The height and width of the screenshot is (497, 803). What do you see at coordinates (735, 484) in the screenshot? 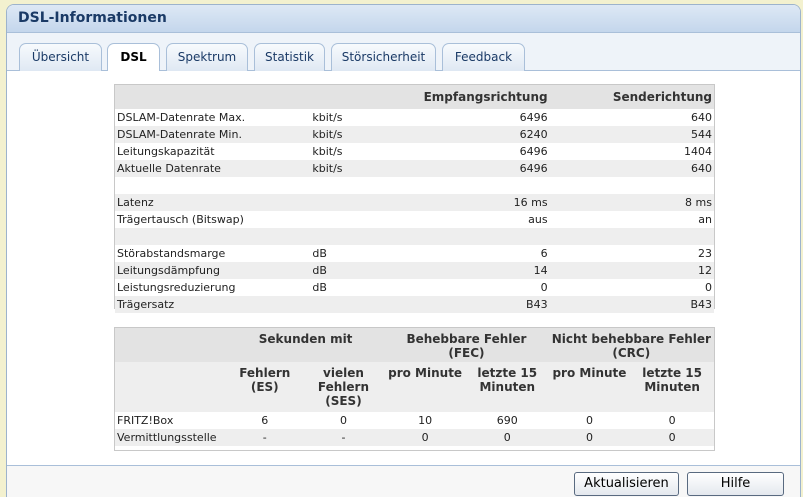
I see `help-button: Hilfe` at bounding box center [735, 484].